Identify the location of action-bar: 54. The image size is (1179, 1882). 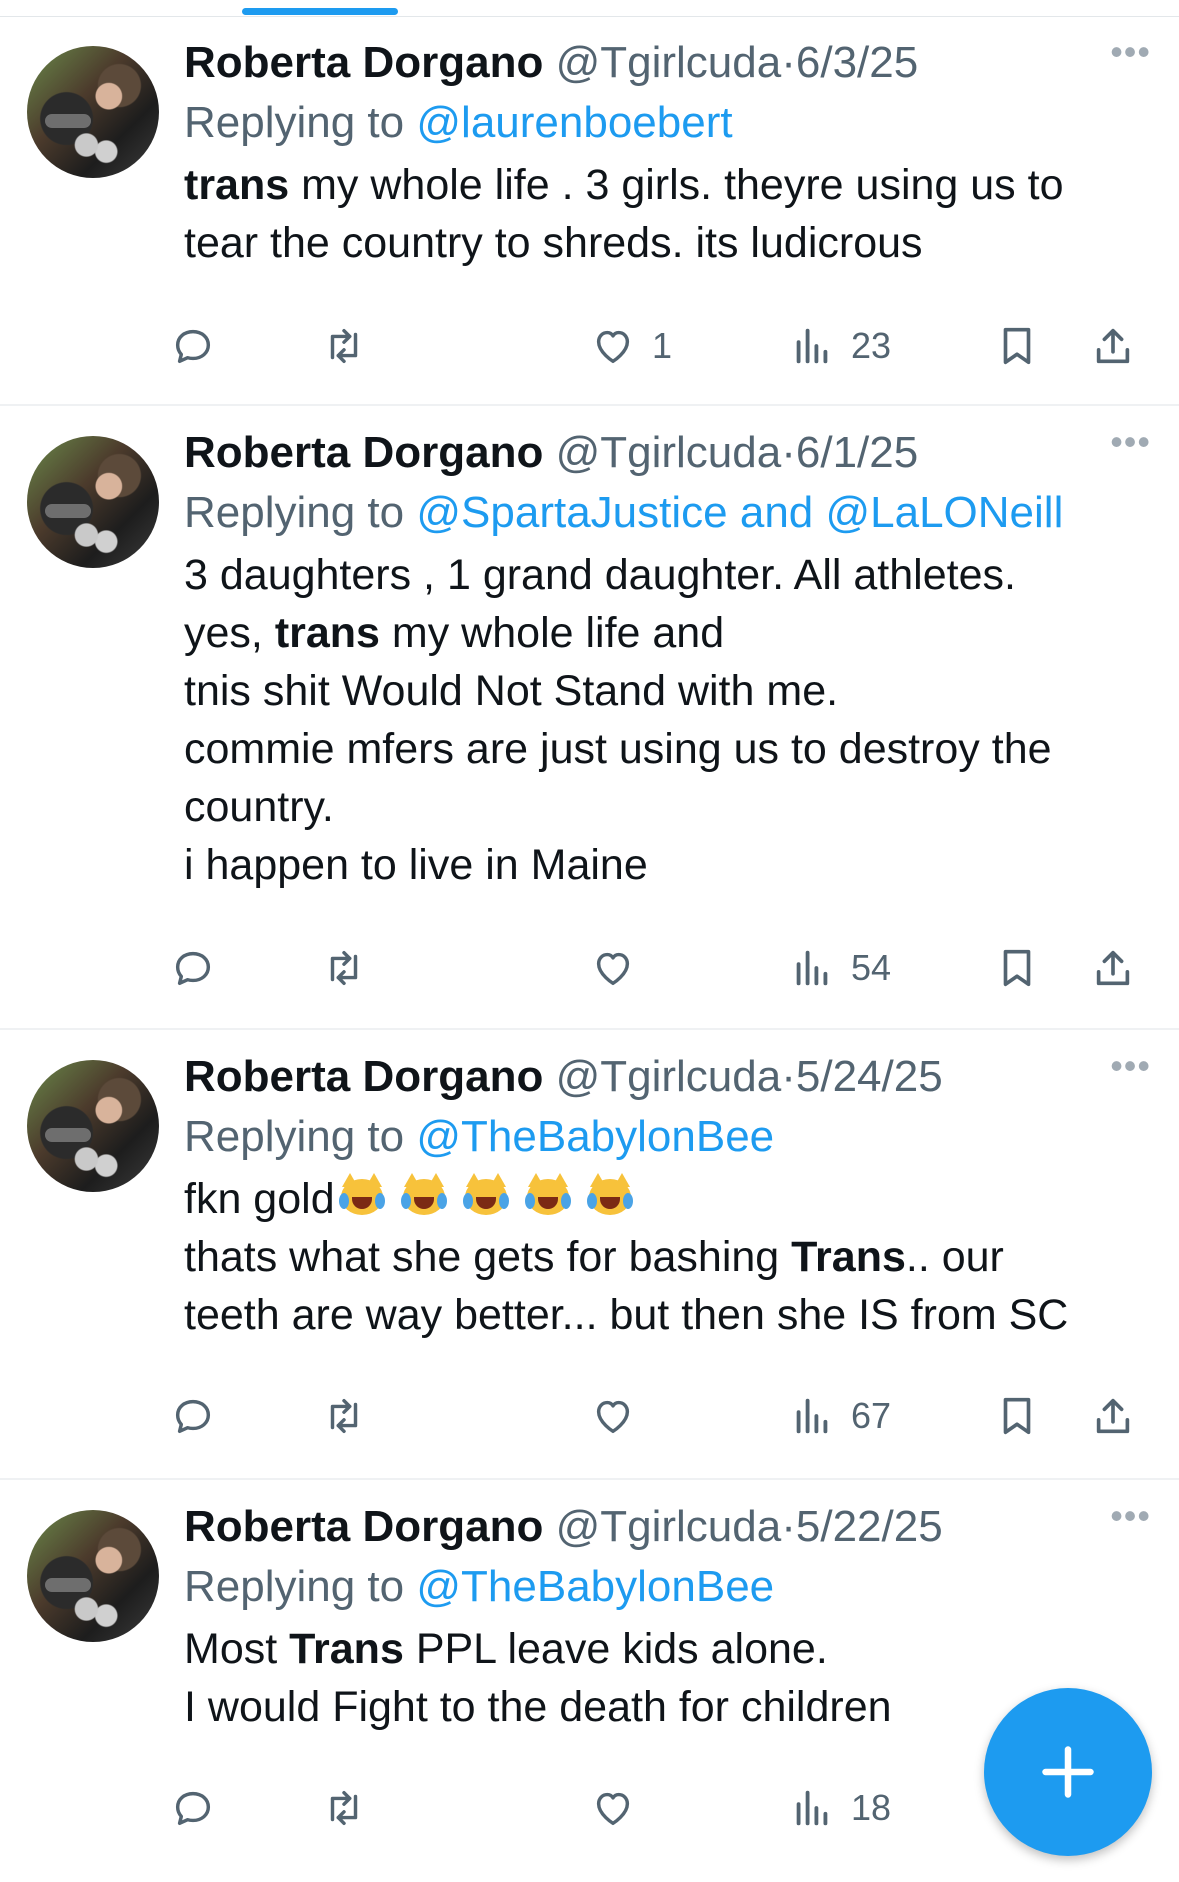
(659, 968).